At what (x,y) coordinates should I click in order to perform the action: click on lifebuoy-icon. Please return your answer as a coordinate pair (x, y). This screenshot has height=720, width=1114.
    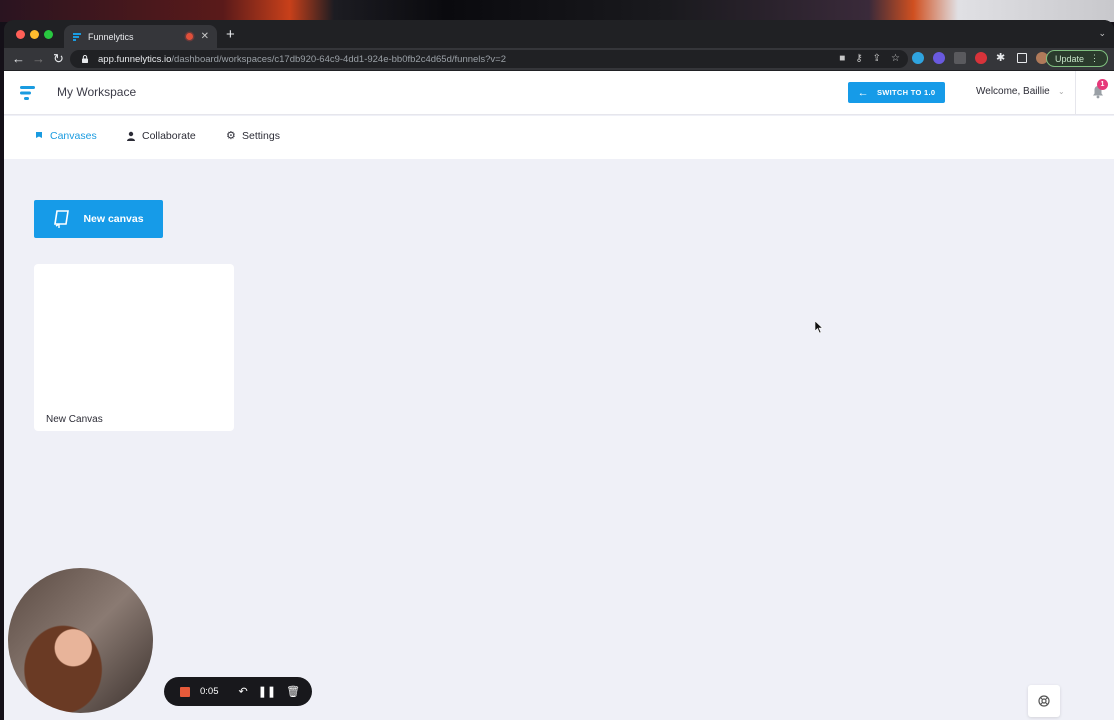
    Looking at the image, I should click on (1044, 701).